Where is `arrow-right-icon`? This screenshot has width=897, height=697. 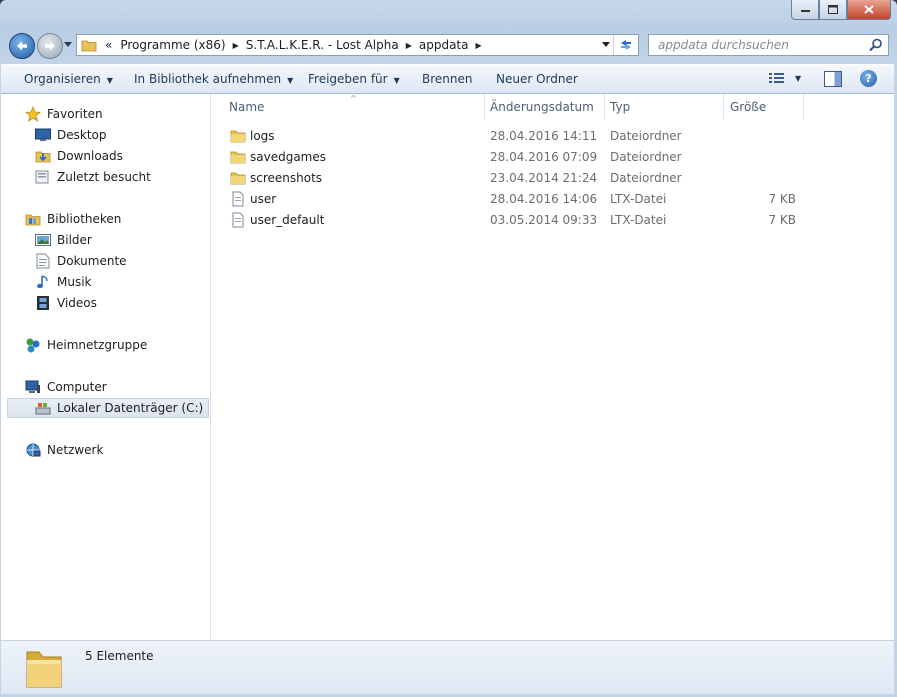
arrow-right-icon is located at coordinates (50, 46).